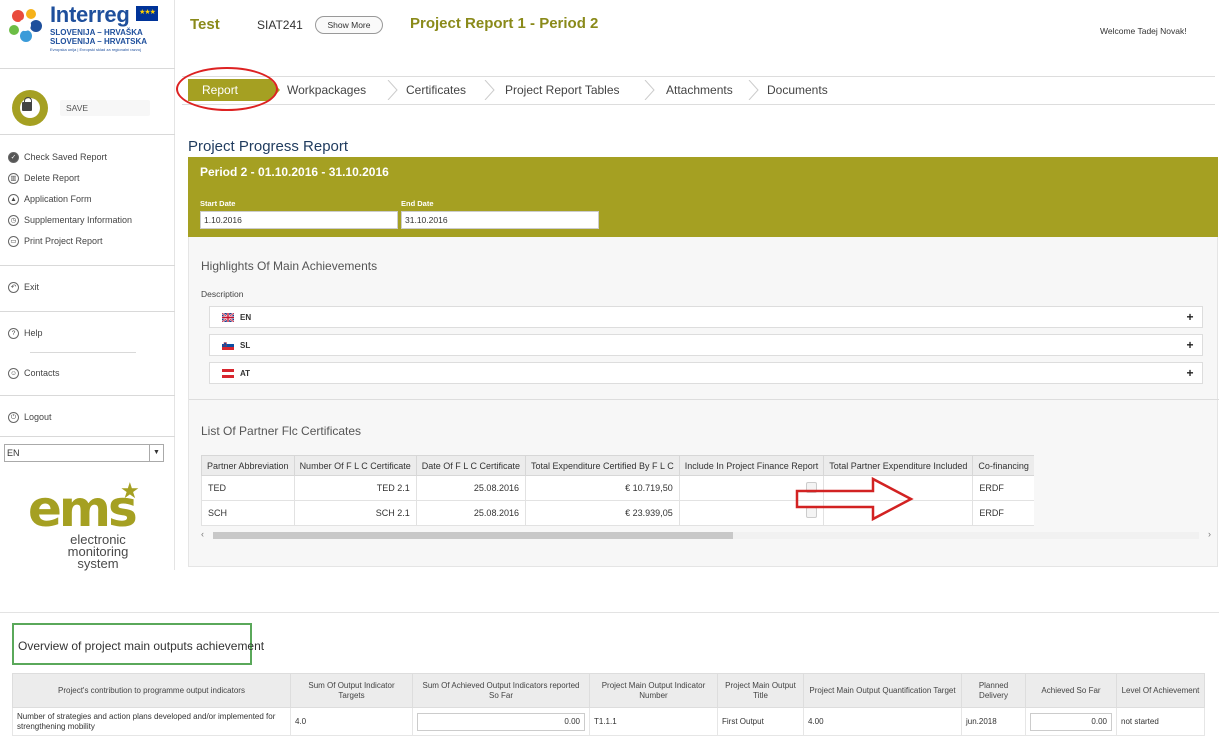 The image size is (1219, 740). Describe the element at coordinates (63, 241) in the screenshot. I see `sidebar-item-label: Print Project Report` at that location.